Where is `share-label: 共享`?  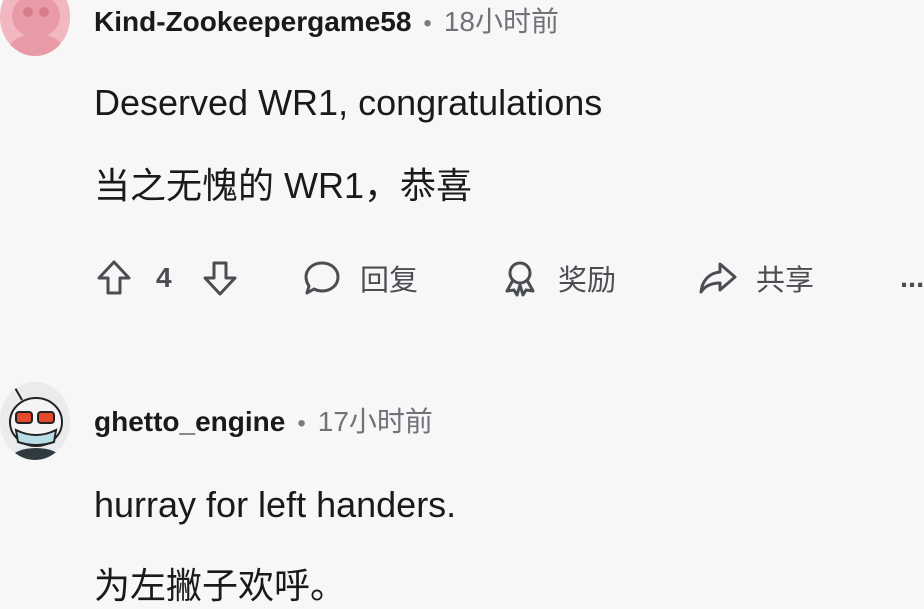
share-label: 共享 is located at coordinates (785, 281).